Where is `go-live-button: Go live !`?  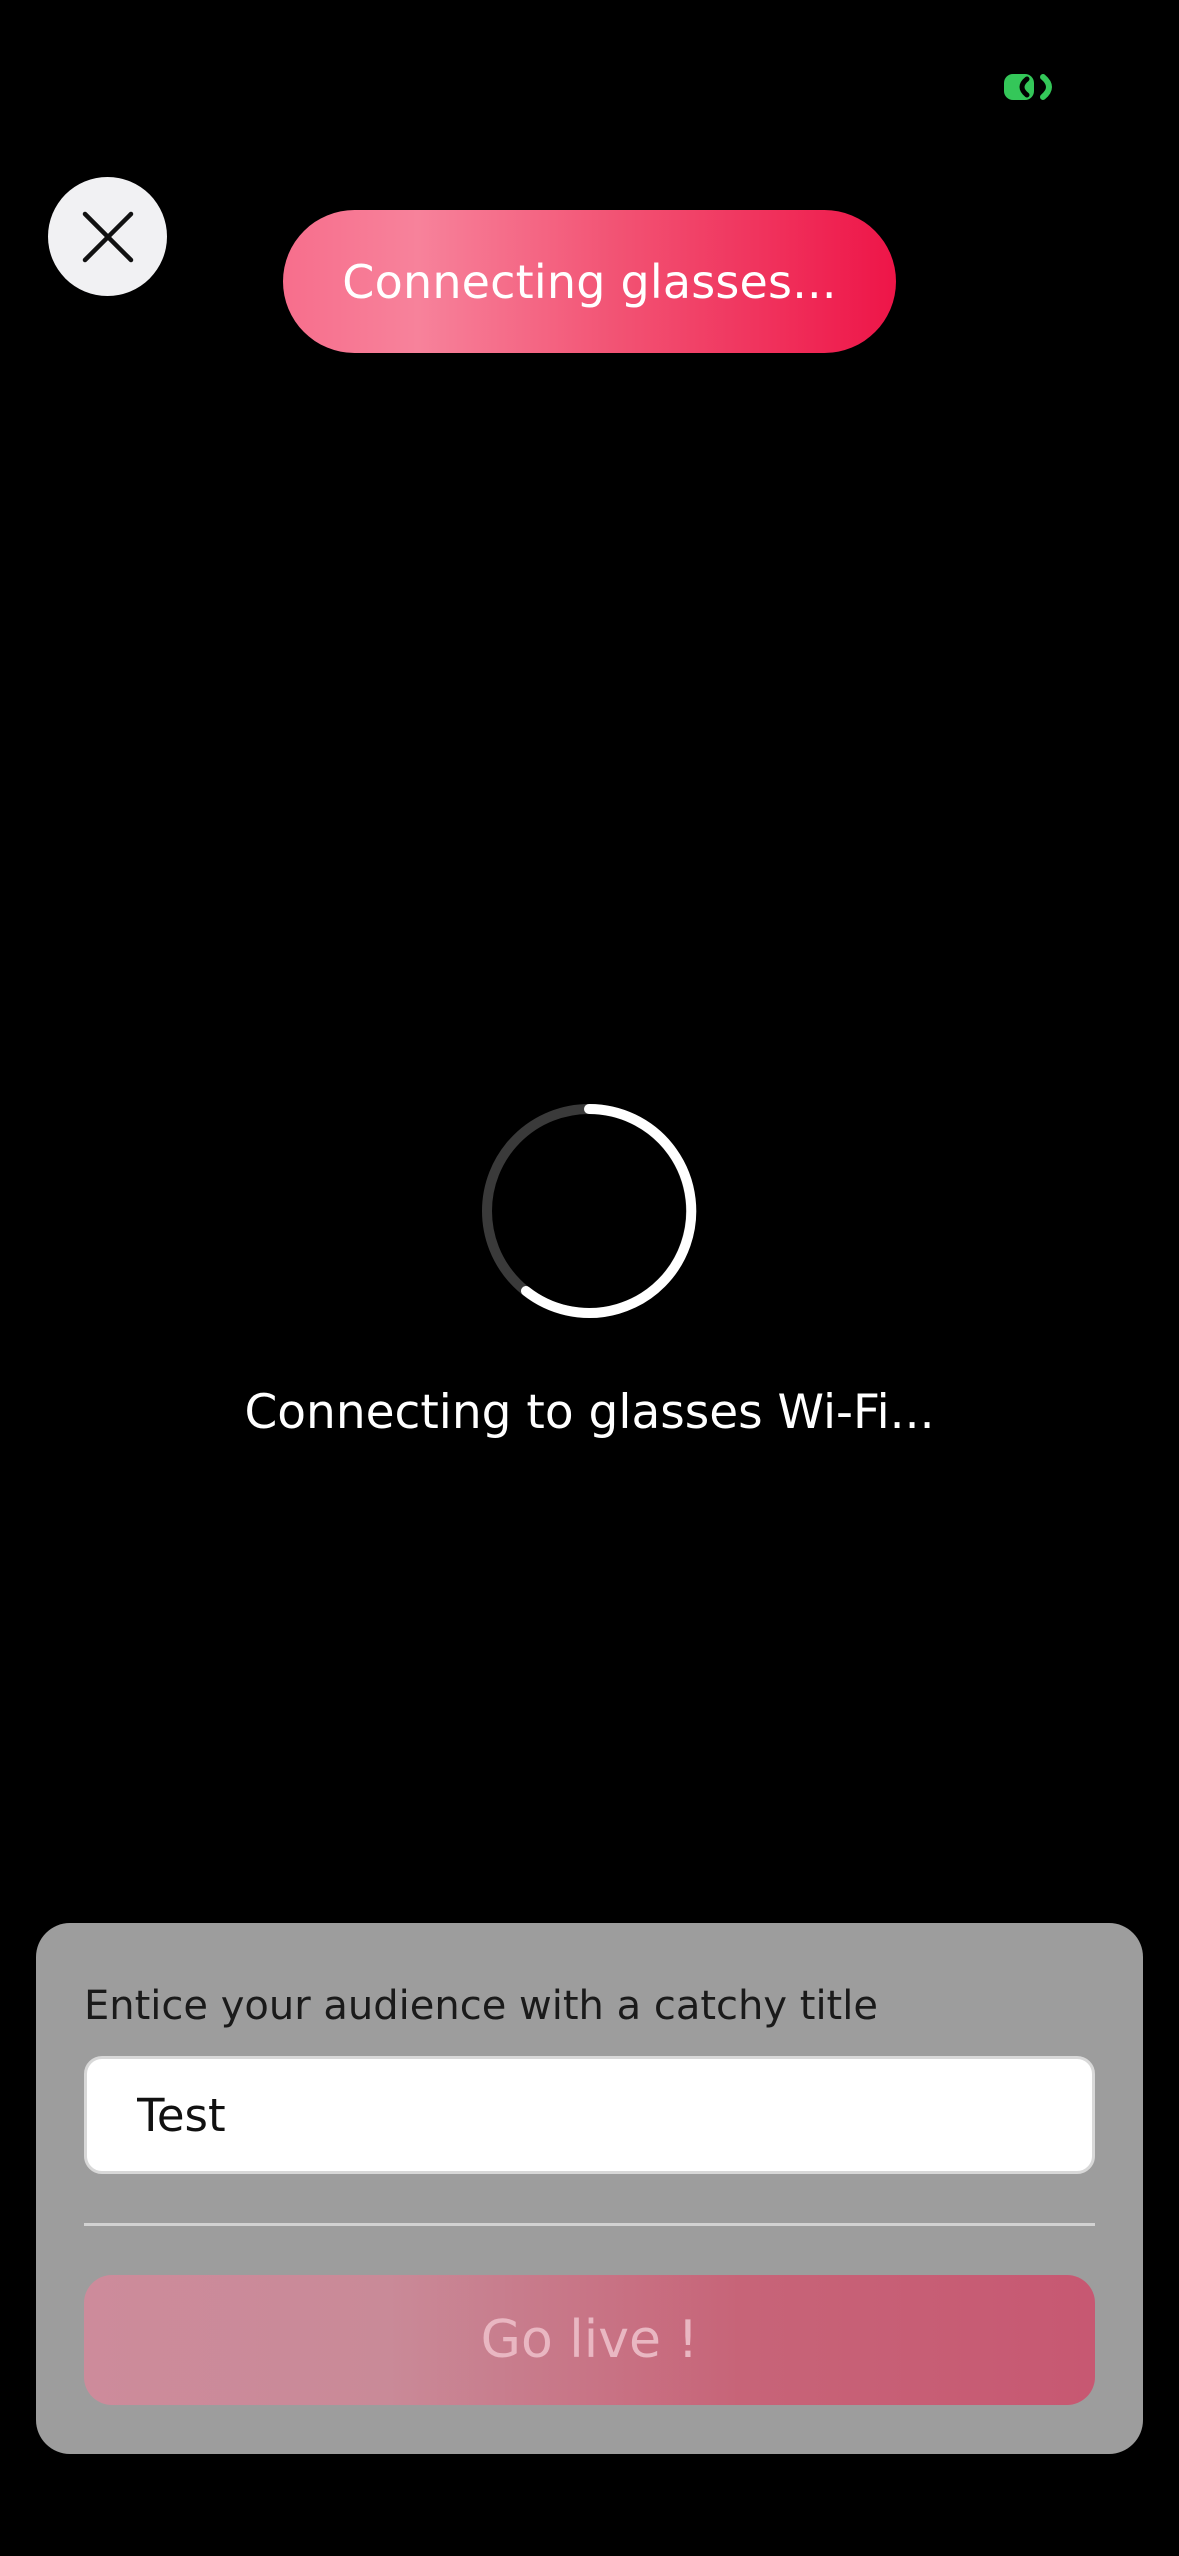
go-live-button: Go live ! is located at coordinates (589, 2340).